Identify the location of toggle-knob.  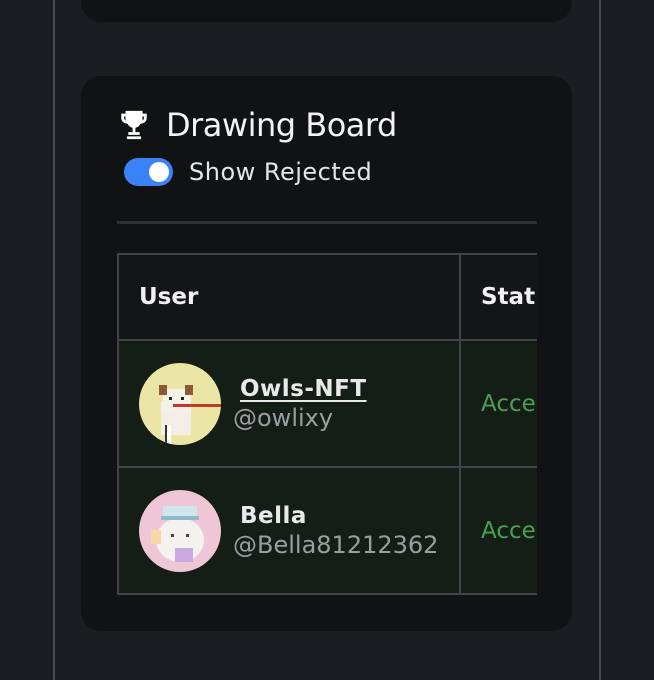
(159, 172).